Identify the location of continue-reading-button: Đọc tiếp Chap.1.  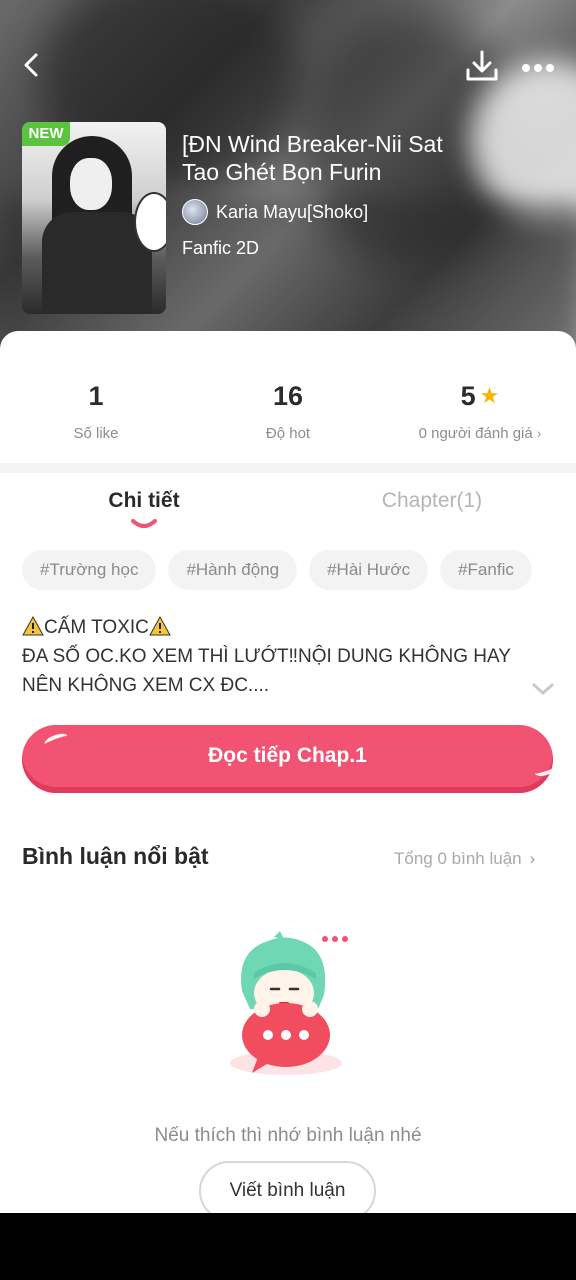
(287, 759).